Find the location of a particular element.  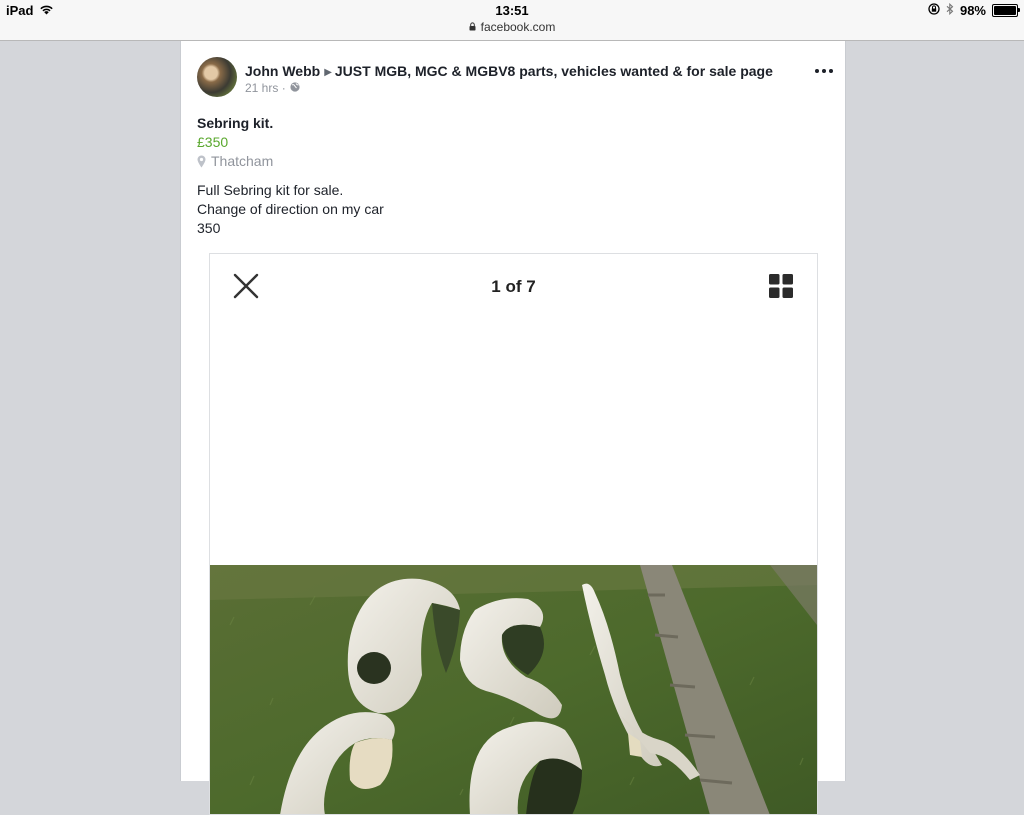

description-line: 350 is located at coordinates (209, 228).